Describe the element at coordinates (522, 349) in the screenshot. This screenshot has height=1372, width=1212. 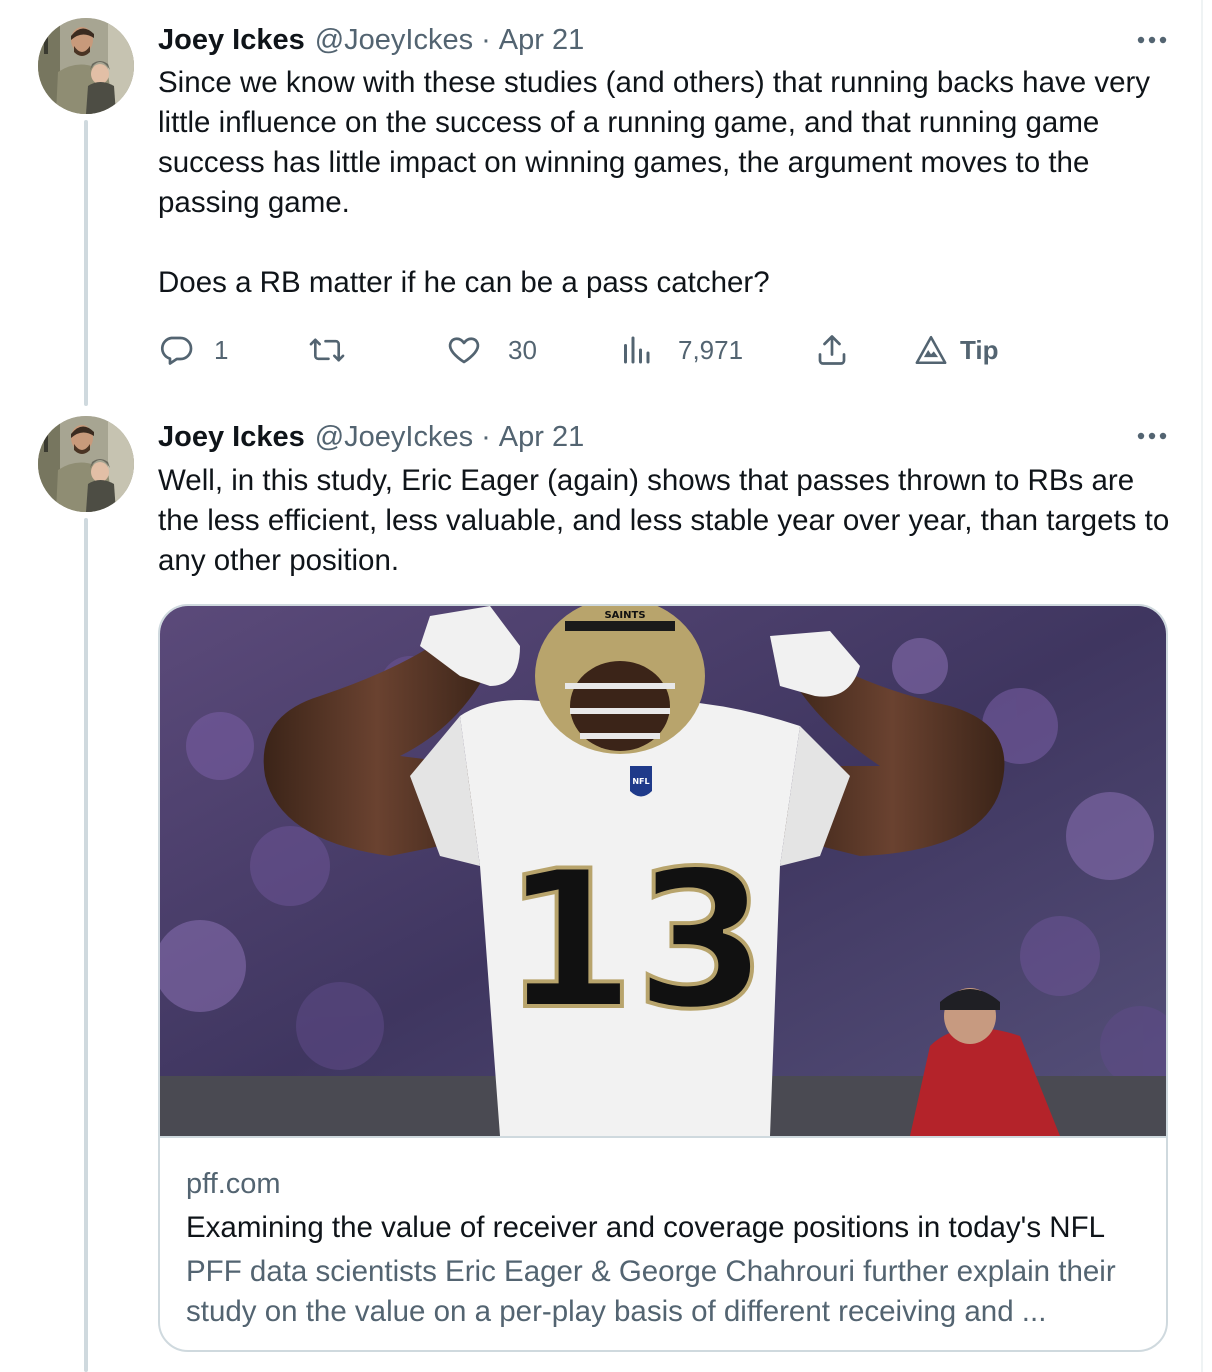
I see `like-count: 30` at that location.